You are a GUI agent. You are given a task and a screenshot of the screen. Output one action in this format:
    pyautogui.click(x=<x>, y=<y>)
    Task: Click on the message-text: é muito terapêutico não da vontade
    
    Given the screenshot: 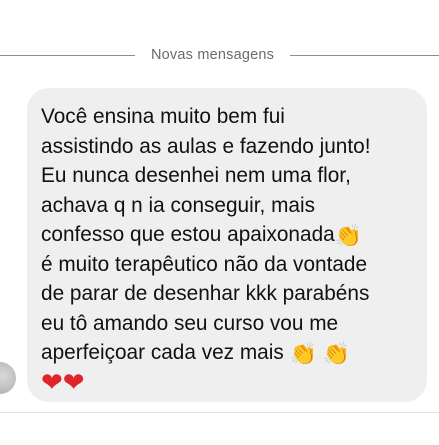 What is the action you would take?
    pyautogui.click(x=204, y=264)
    